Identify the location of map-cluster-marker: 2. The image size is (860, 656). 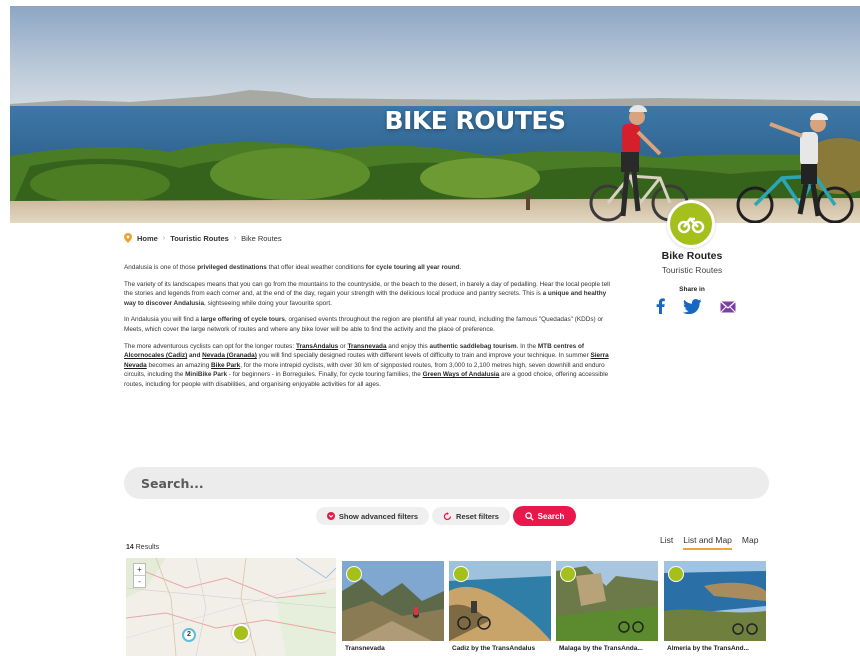
(189, 635).